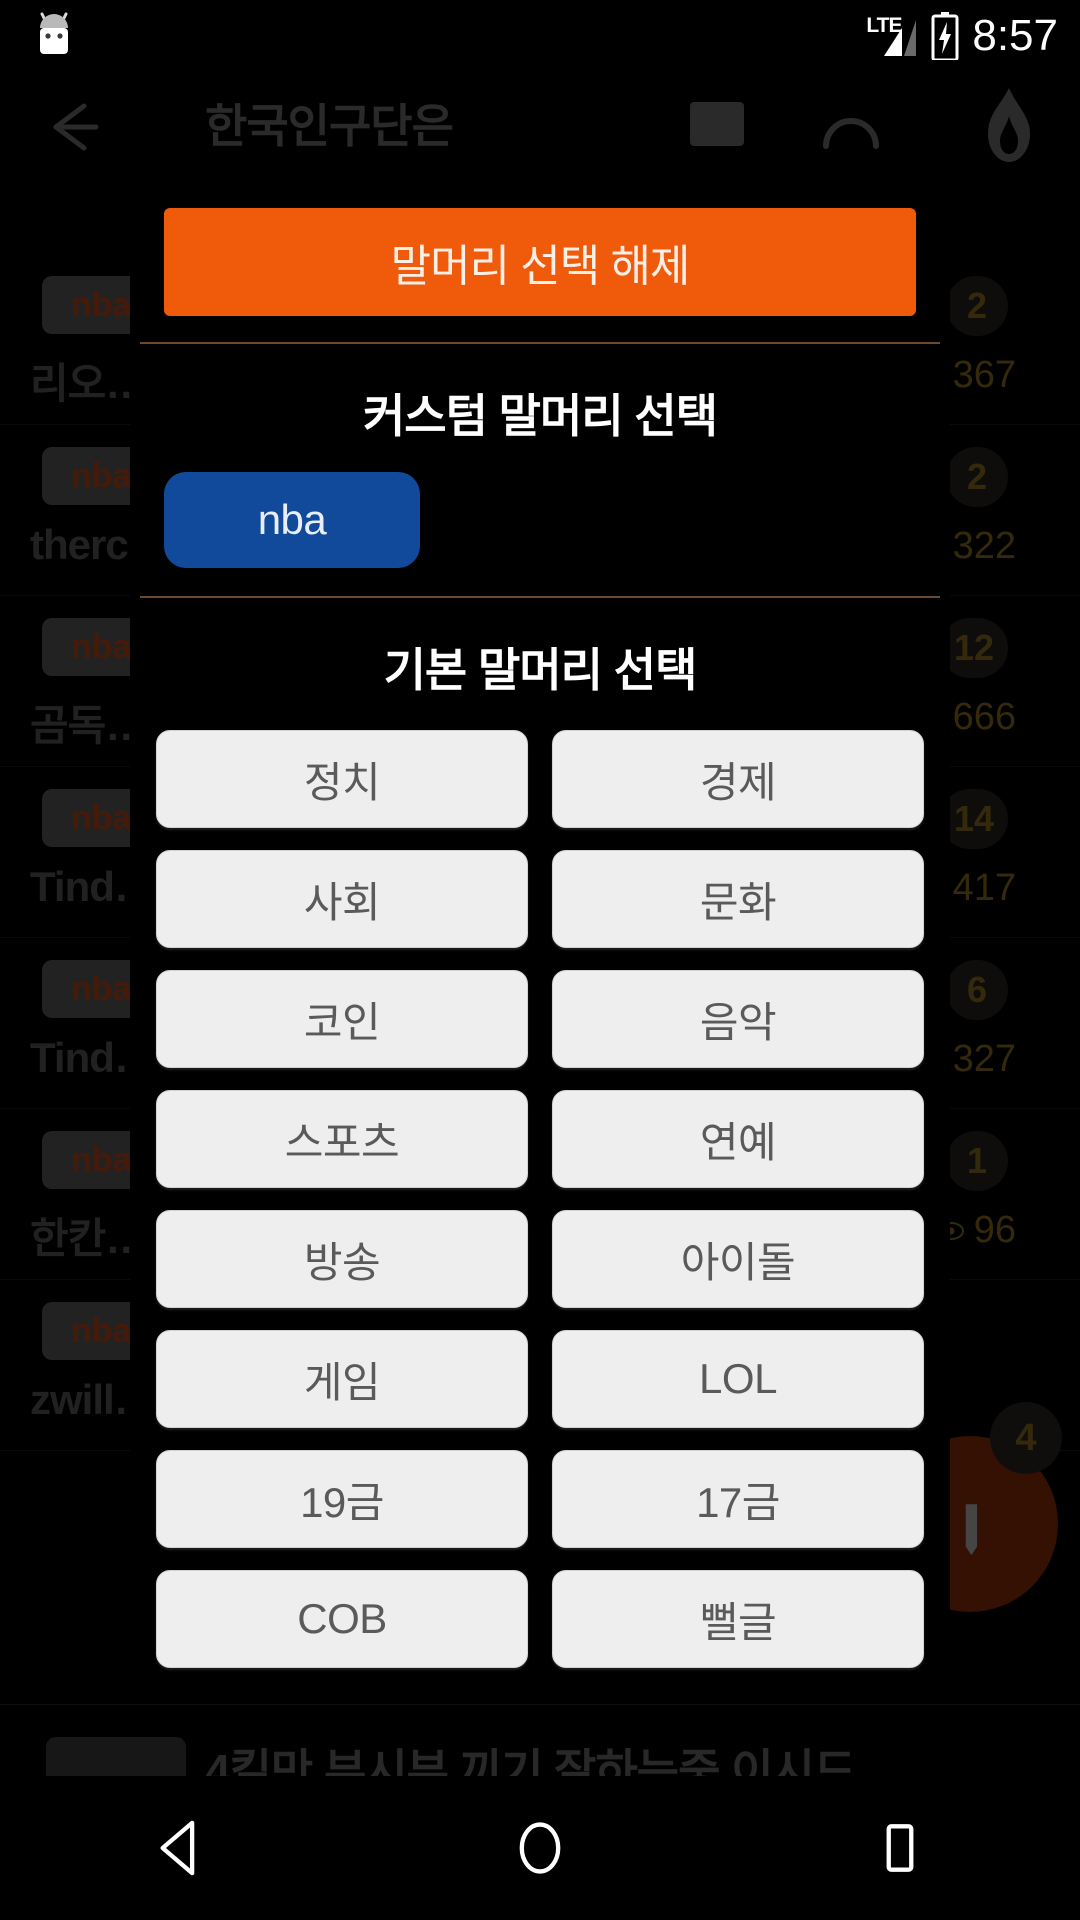 The image size is (1080, 1920). Describe the element at coordinates (738, 1019) in the screenshot. I see `chip-music: 음악` at that location.